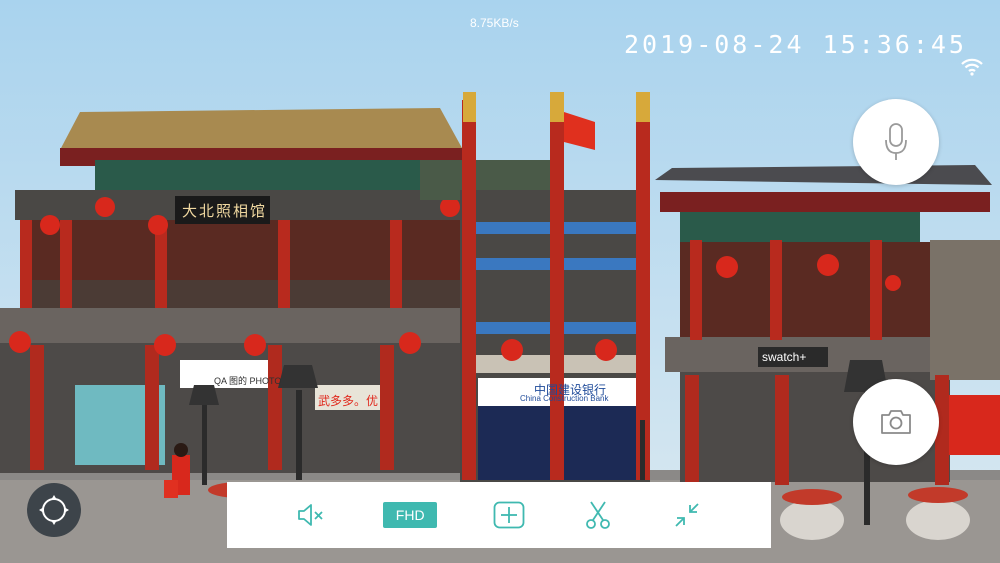 The height and width of the screenshot is (563, 1000). Describe the element at coordinates (784, 357) in the screenshot. I see `brand-sign: swatch+` at that location.